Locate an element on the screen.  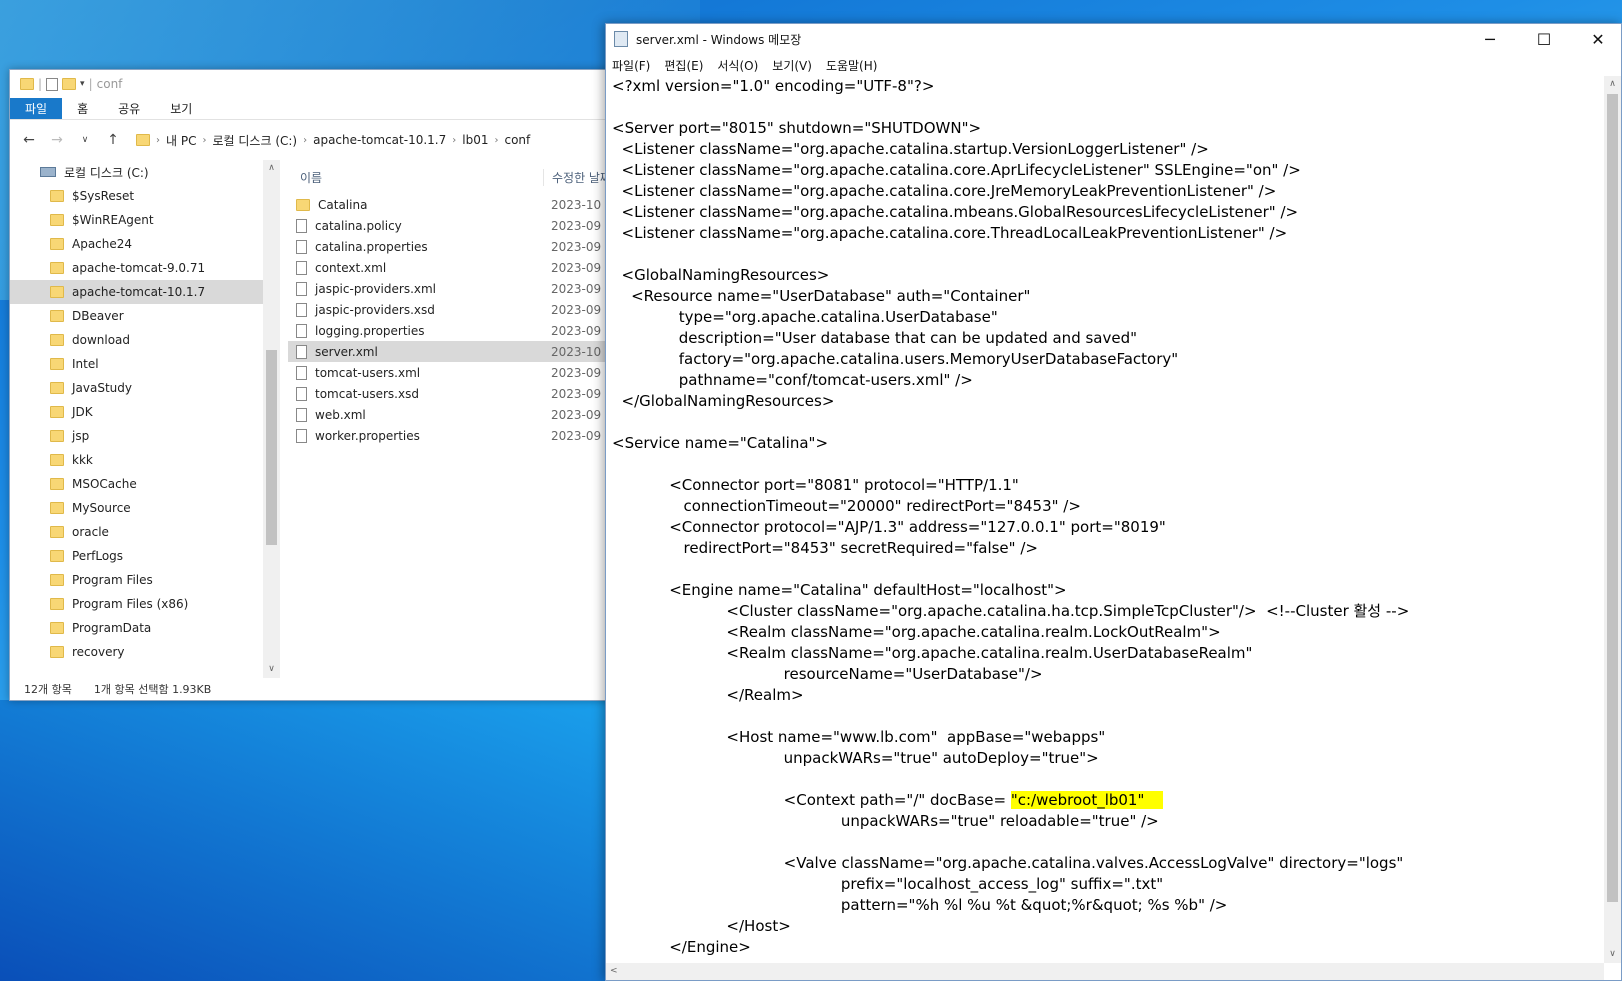
menu-file: 파일(F) is located at coordinates (631, 65).